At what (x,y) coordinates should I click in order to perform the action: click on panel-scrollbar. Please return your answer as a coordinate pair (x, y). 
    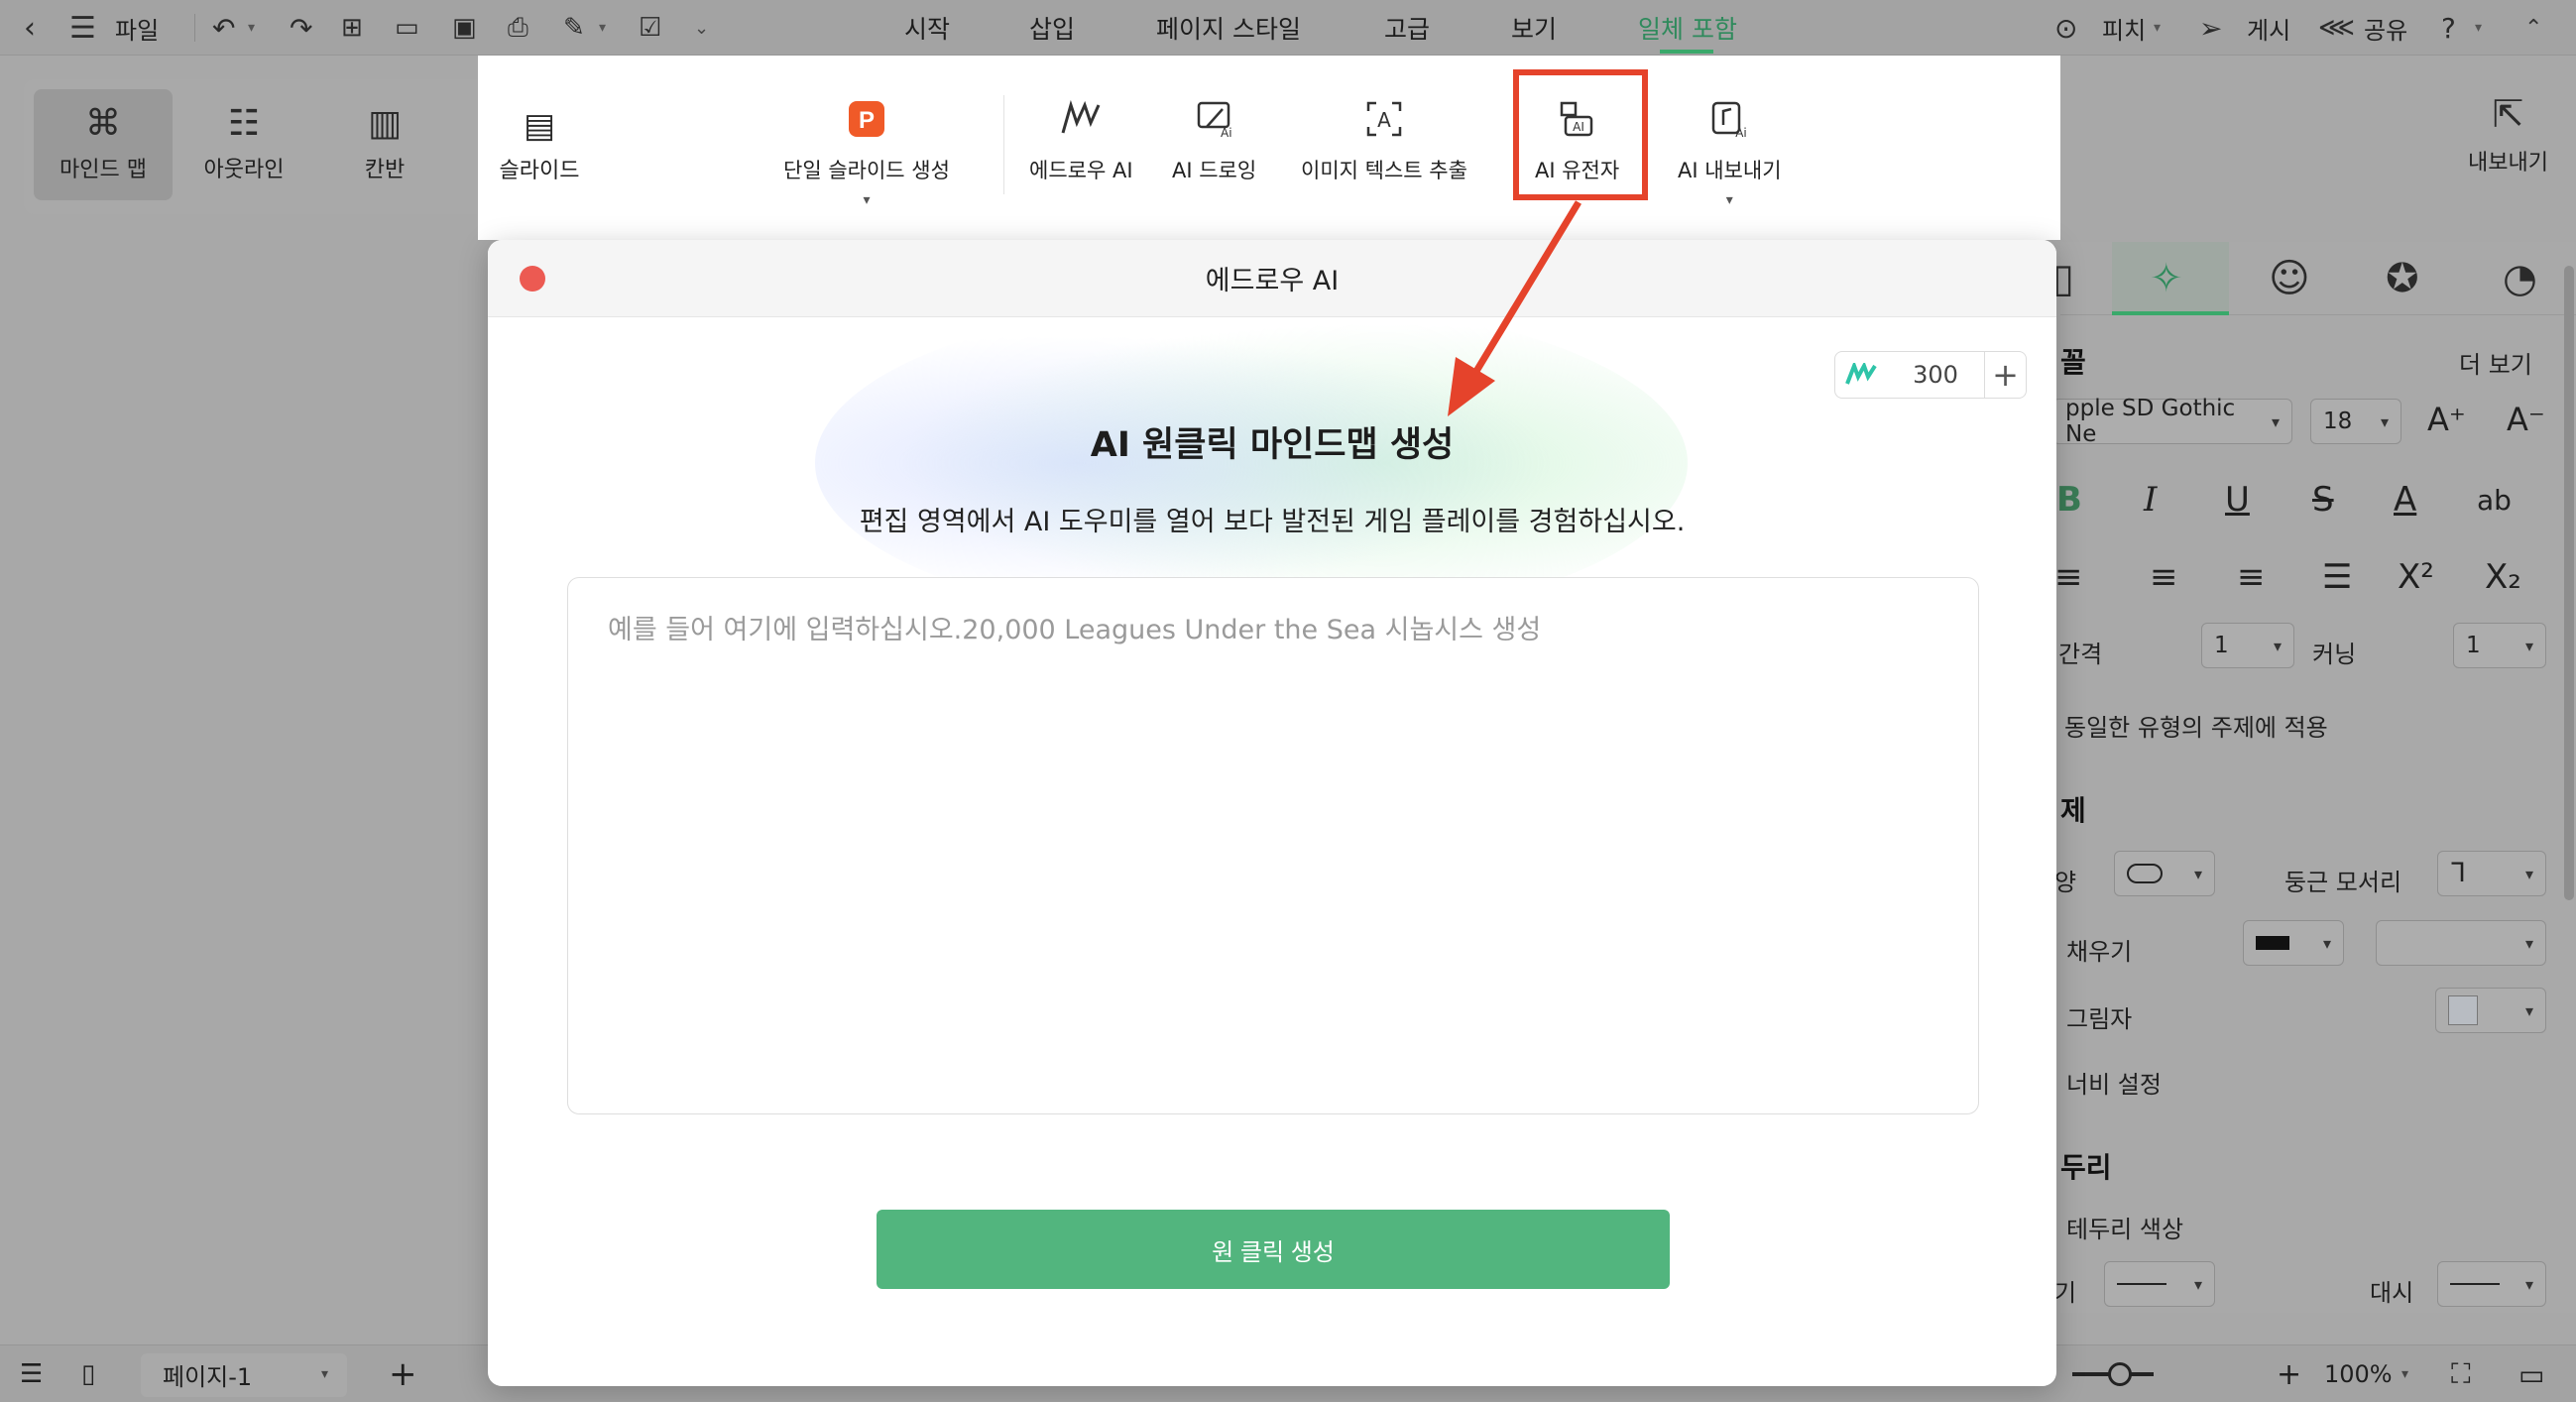
    Looking at the image, I should click on (2569, 583).